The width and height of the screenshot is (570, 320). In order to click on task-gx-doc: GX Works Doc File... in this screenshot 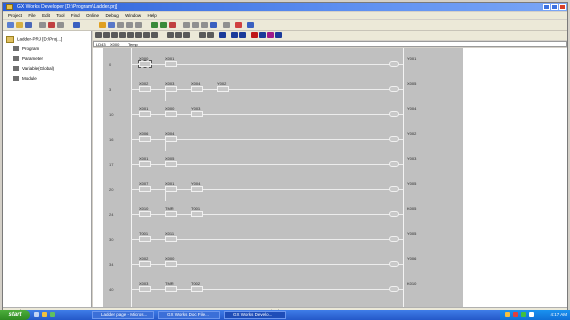, I will do `click(189, 315)`.